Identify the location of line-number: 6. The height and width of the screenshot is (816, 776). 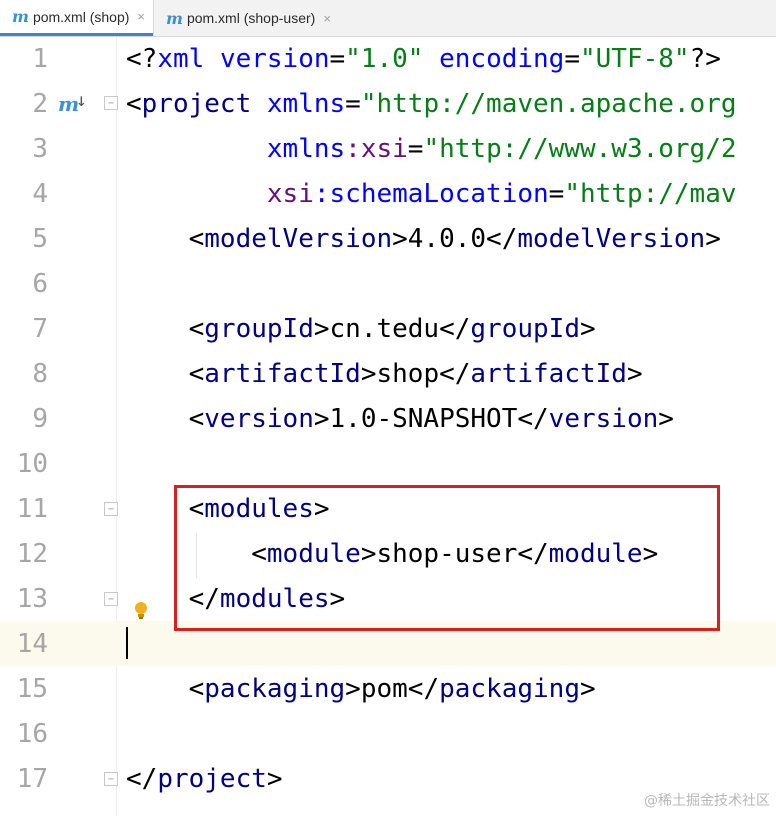
(40, 284).